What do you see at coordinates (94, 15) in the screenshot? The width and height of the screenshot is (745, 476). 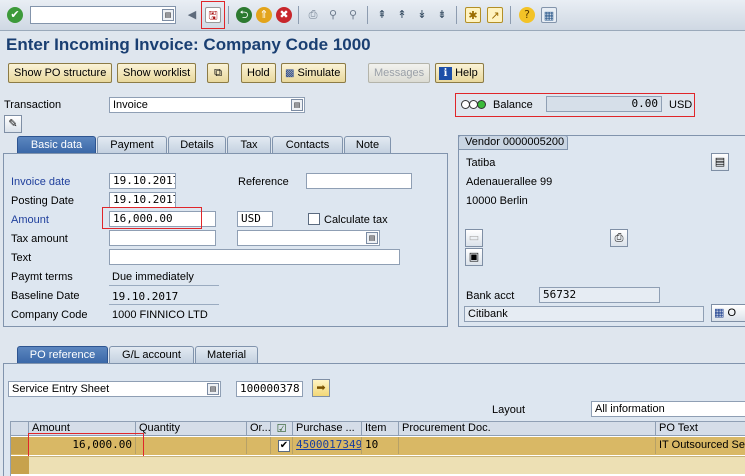 I see `command-input` at bounding box center [94, 15].